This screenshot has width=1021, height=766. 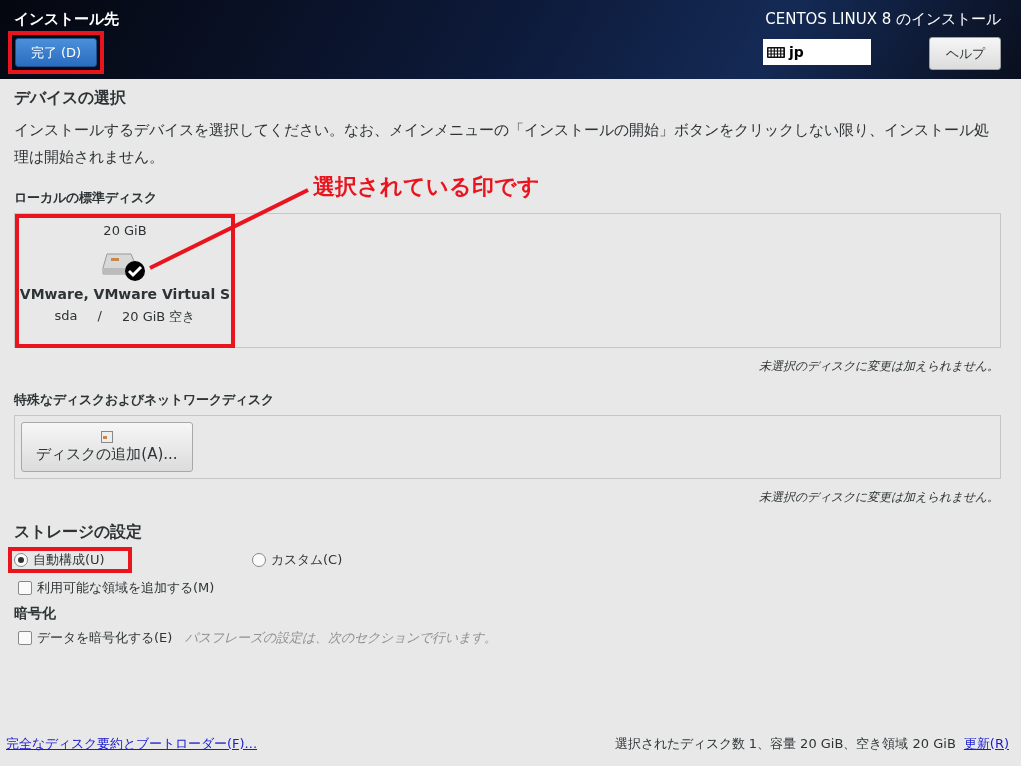 I want to click on radio-label: カスタム(C), so click(x=307, y=560).